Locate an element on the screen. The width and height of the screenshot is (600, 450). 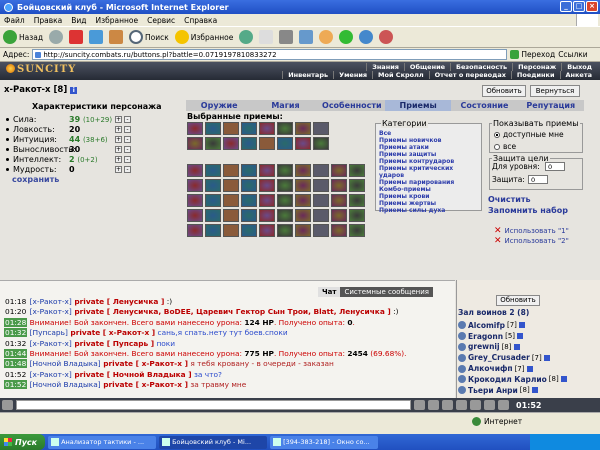
clear-link: Очистить is located at coordinates (509, 199).